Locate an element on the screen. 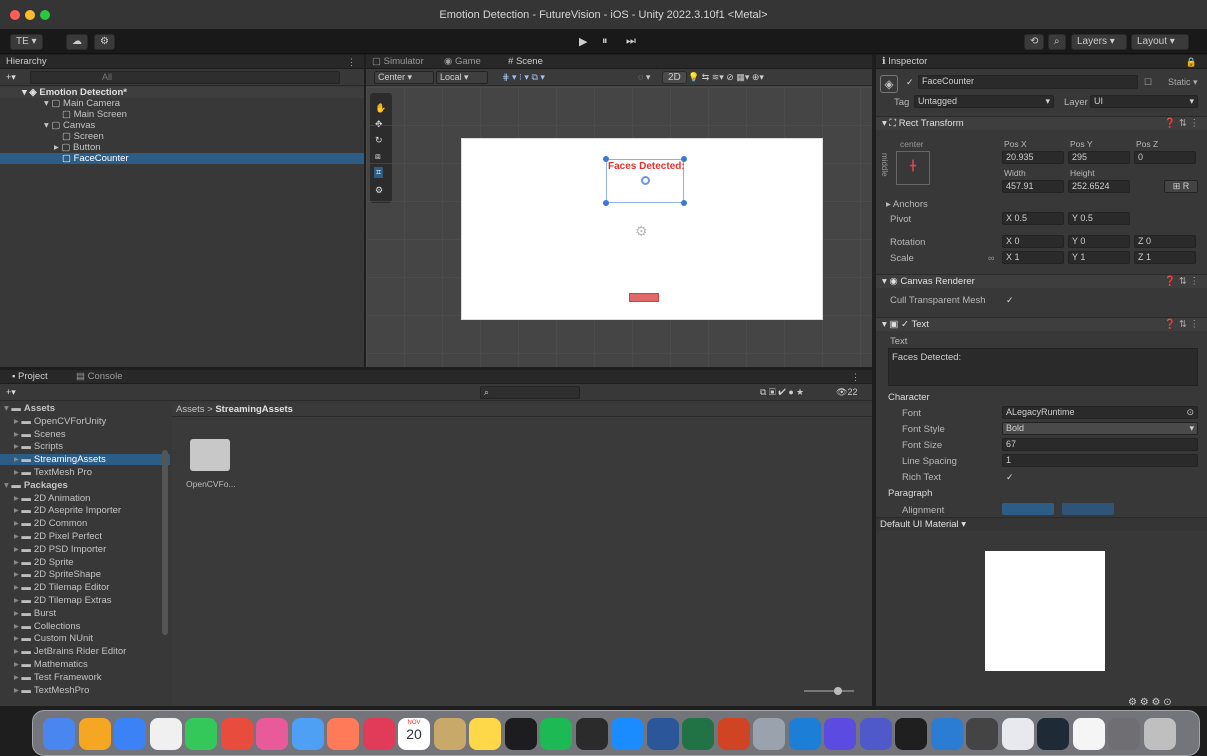  scene-toggles-icon: 💡 ⇆ ≋▾ ⊘ ▦▾ ⊕▾ is located at coordinates (726, 77).